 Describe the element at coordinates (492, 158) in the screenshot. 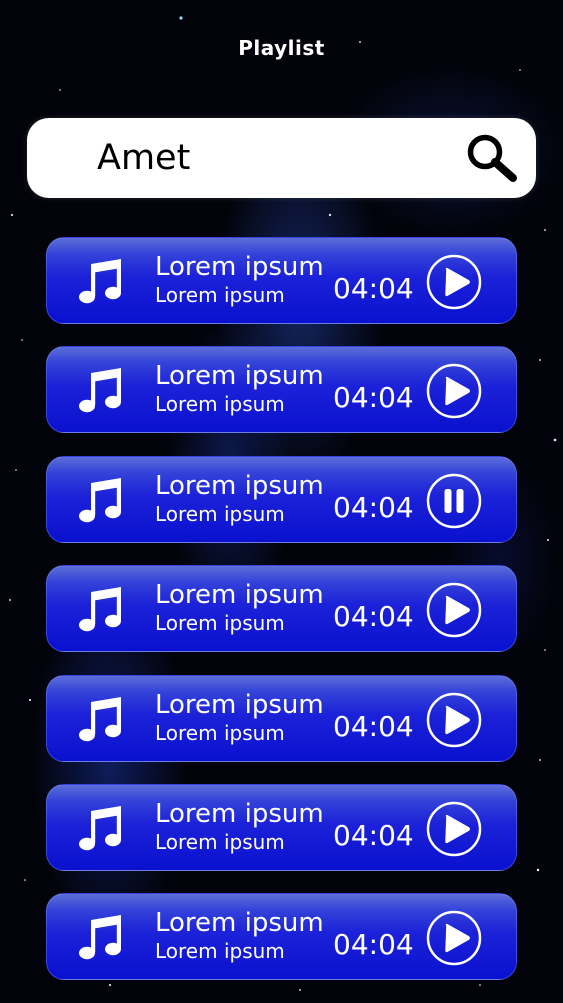

I see `search-icon` at that location.